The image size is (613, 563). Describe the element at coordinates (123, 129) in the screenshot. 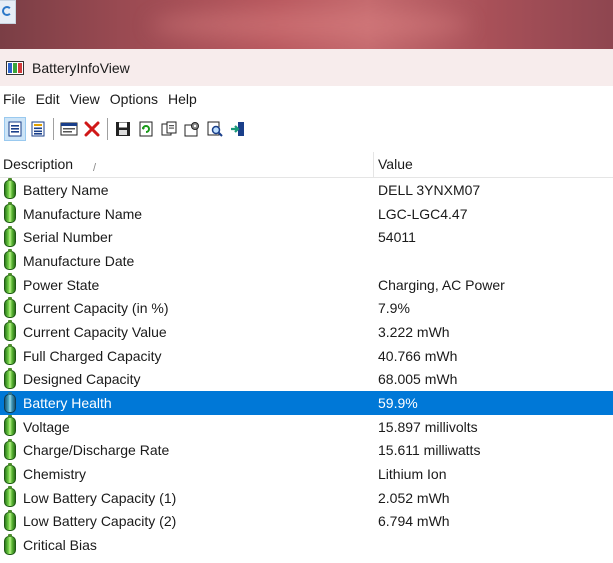

I see `save-icon` at that location.